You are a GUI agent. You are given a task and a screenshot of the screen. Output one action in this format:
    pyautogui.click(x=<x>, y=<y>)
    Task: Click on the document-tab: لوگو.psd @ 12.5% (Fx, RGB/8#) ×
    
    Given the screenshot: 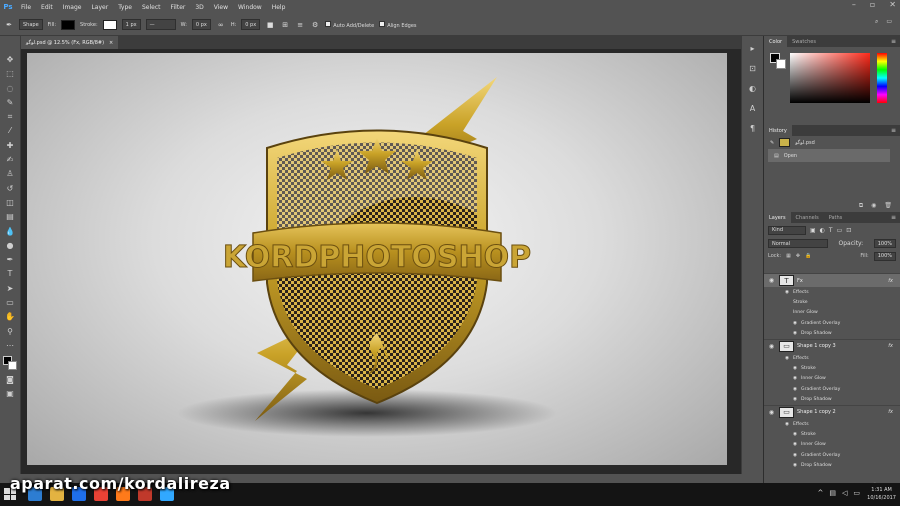 What is the action you would take?
    pyautogui.click(x=70, y=42)
    